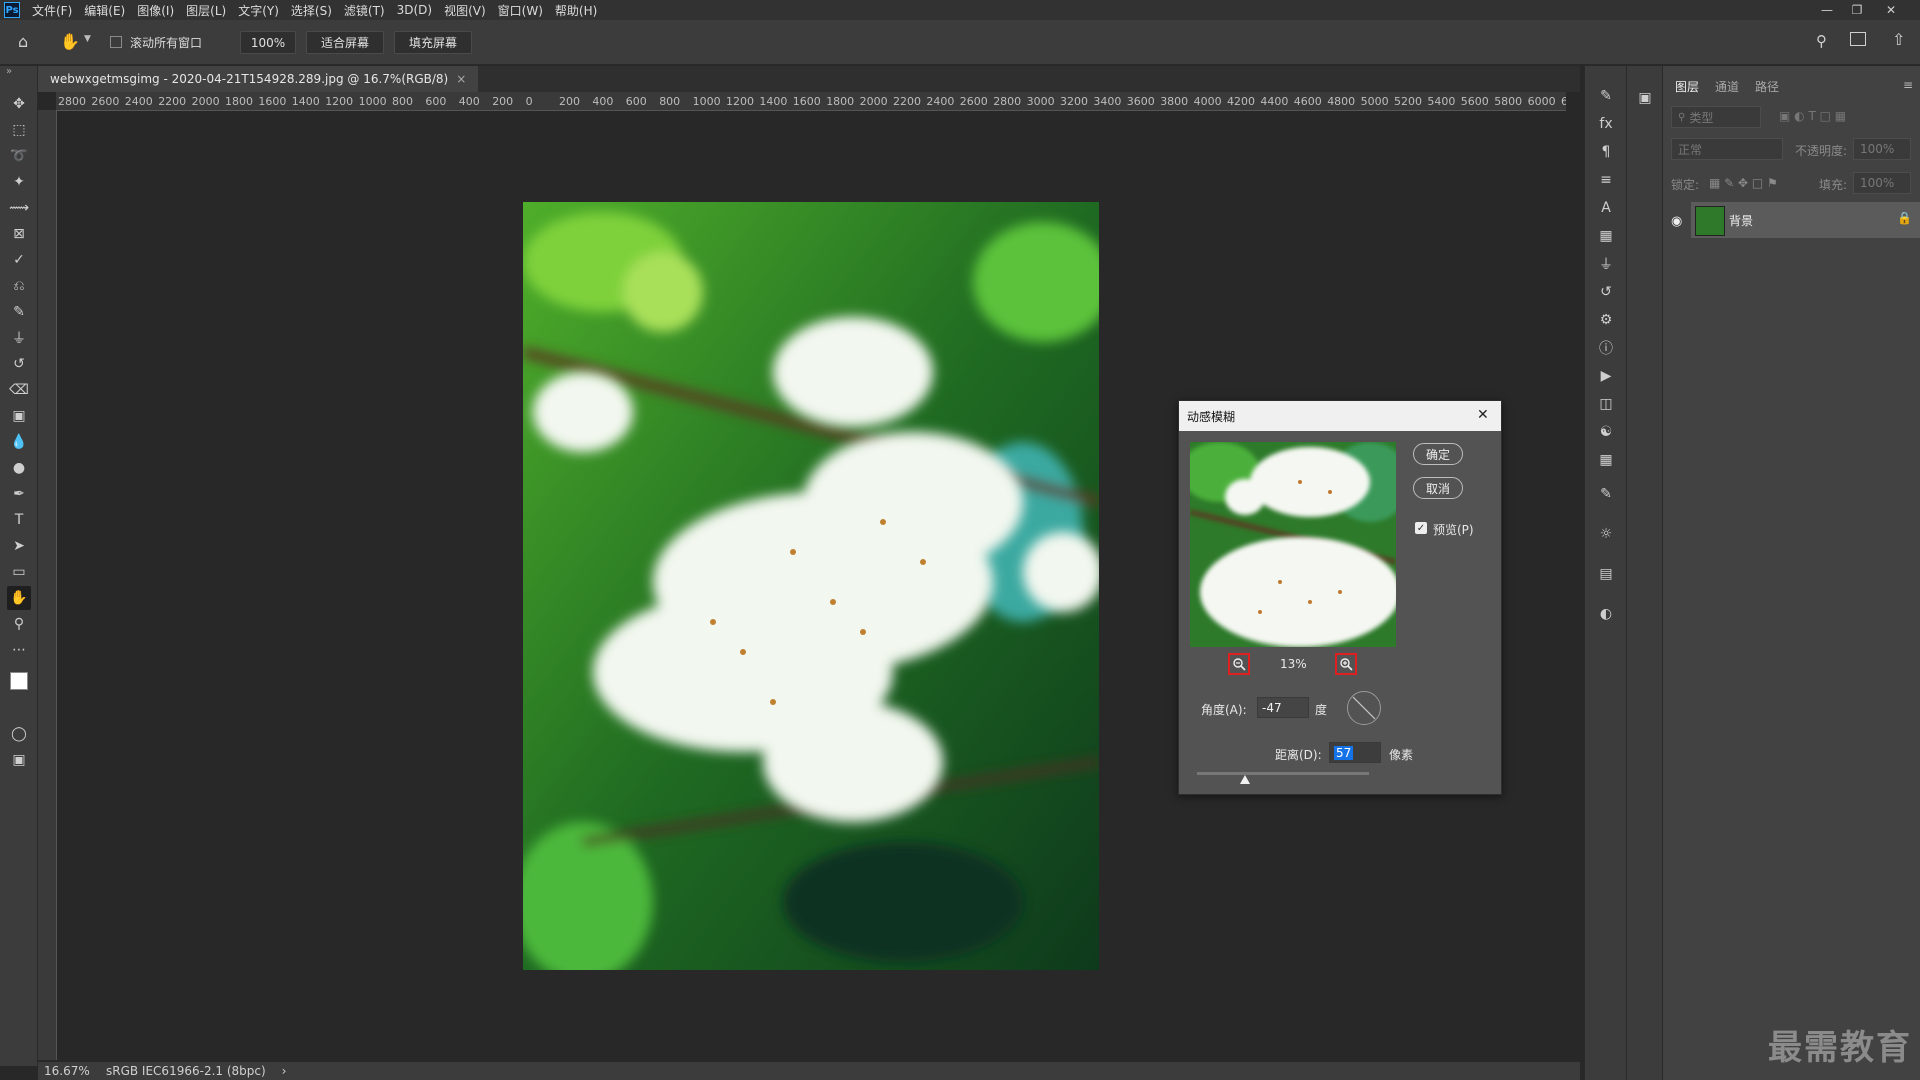 The image size is (1920, 1080). I want to click on type-tool-icon: T, so click(19, 520).